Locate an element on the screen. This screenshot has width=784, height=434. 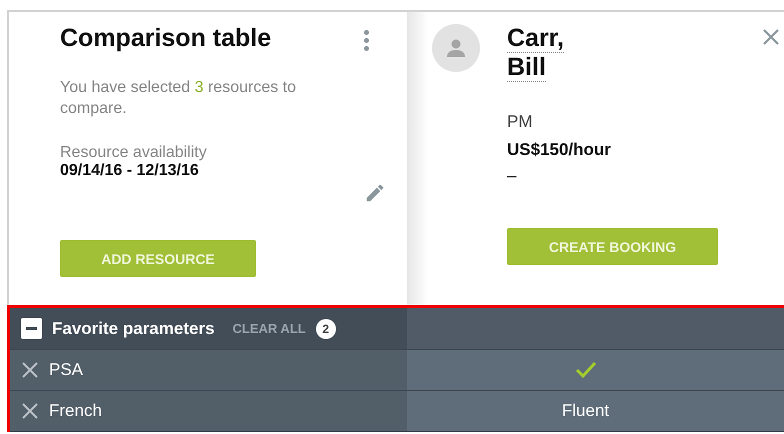
section-title: Favorite parameters is located at coordinates (133, 328).